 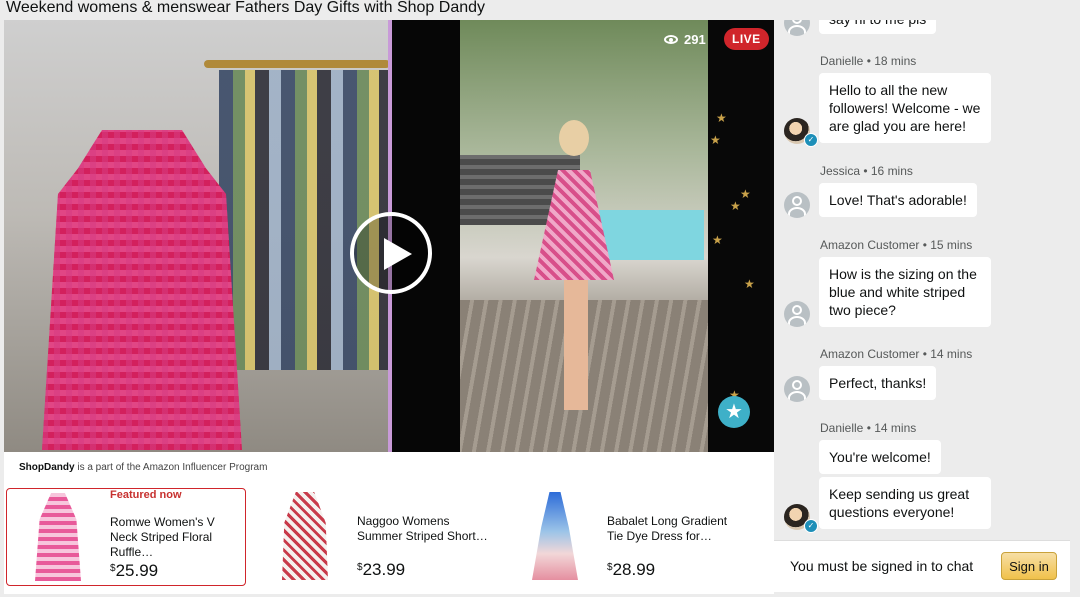 I want to click on play-icon, so click(x=398, y=254).